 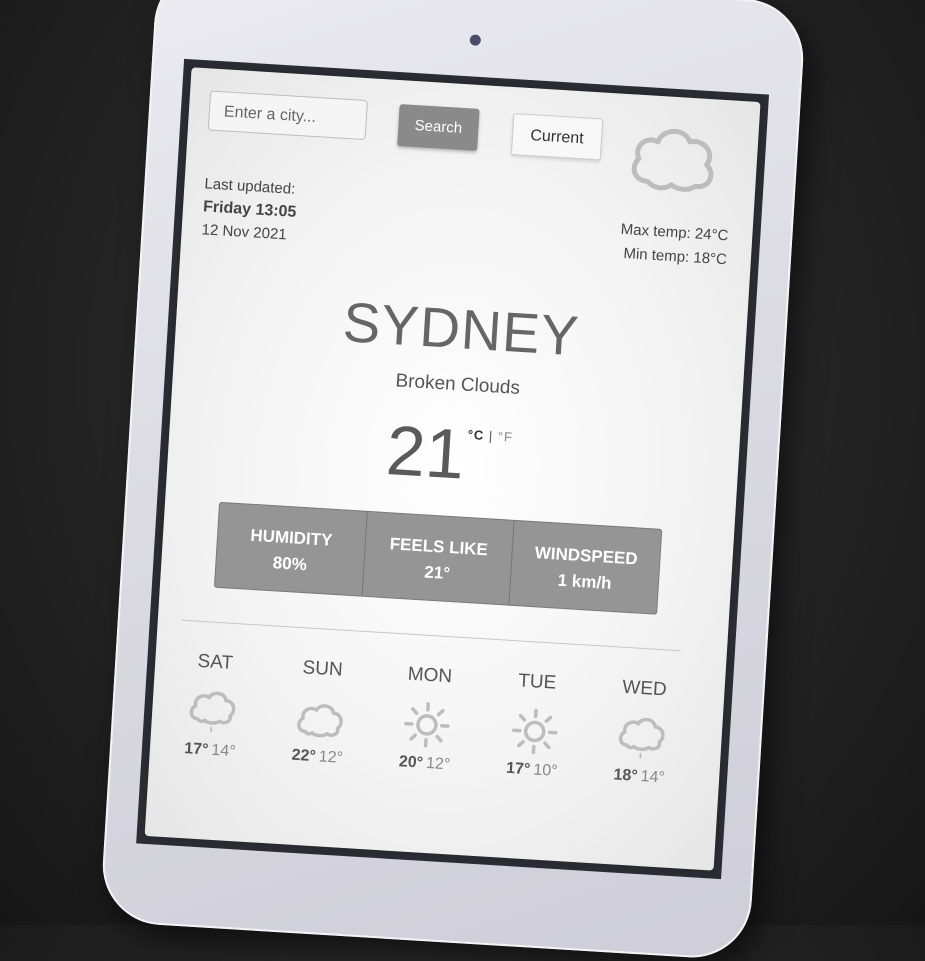 I want to click on forecast-day: MON 20°12°, so click(x=427, y=719).